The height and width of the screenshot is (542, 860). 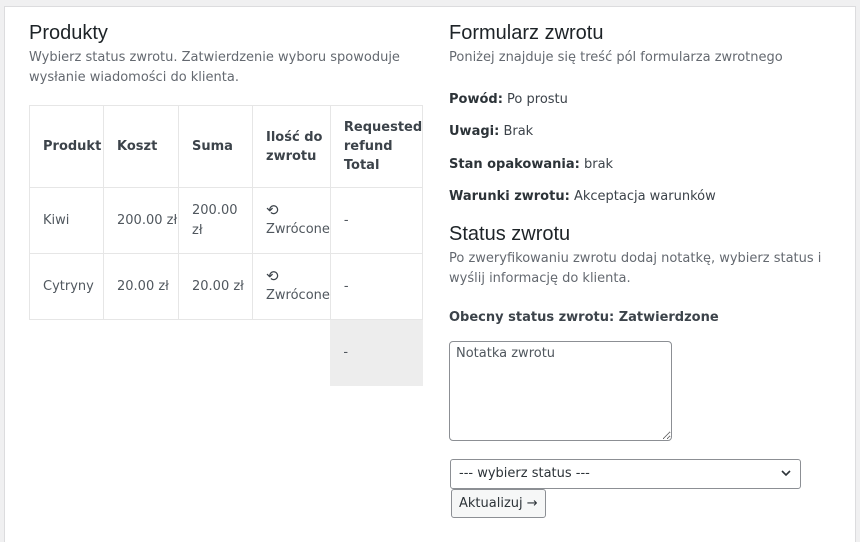 What do you see at coordinates (518, 131) in the screenshot?
I see `field-value: Brak` at bounding box center [518, 131].